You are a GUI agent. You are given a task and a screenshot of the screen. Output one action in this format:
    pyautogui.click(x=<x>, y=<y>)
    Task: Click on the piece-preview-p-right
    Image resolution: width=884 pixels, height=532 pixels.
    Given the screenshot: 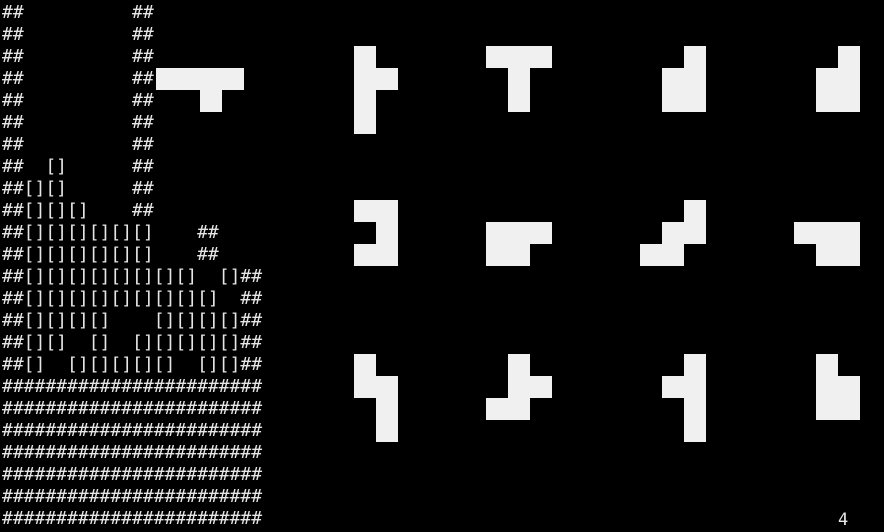 What is the action you would take?
    pyautogui.click(x=695, y=90)
    